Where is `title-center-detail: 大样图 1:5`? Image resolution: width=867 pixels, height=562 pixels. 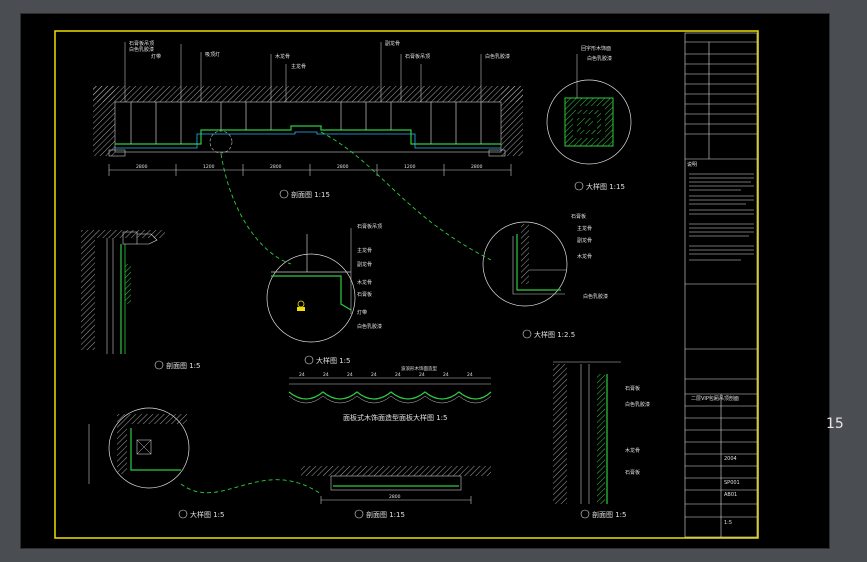 title-center-detail: 大样图 1:5 is located at coordinates (327, 360).